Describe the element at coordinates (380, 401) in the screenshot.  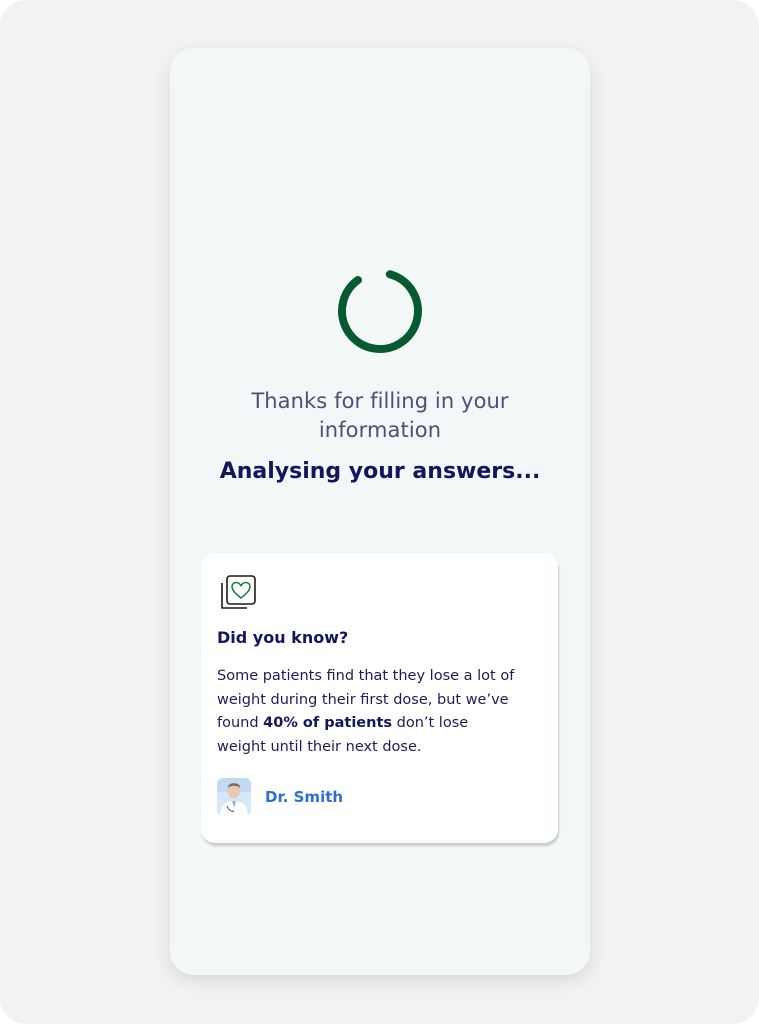
I see `thanks-line-1: Thanks for filling in your` at that location.